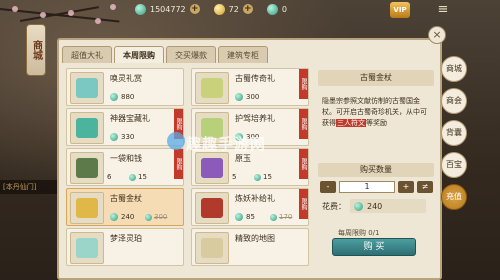  Describe the element at coordinates (454, 165) in the screenshot. I see `category-treasure: 百宝` at that location.